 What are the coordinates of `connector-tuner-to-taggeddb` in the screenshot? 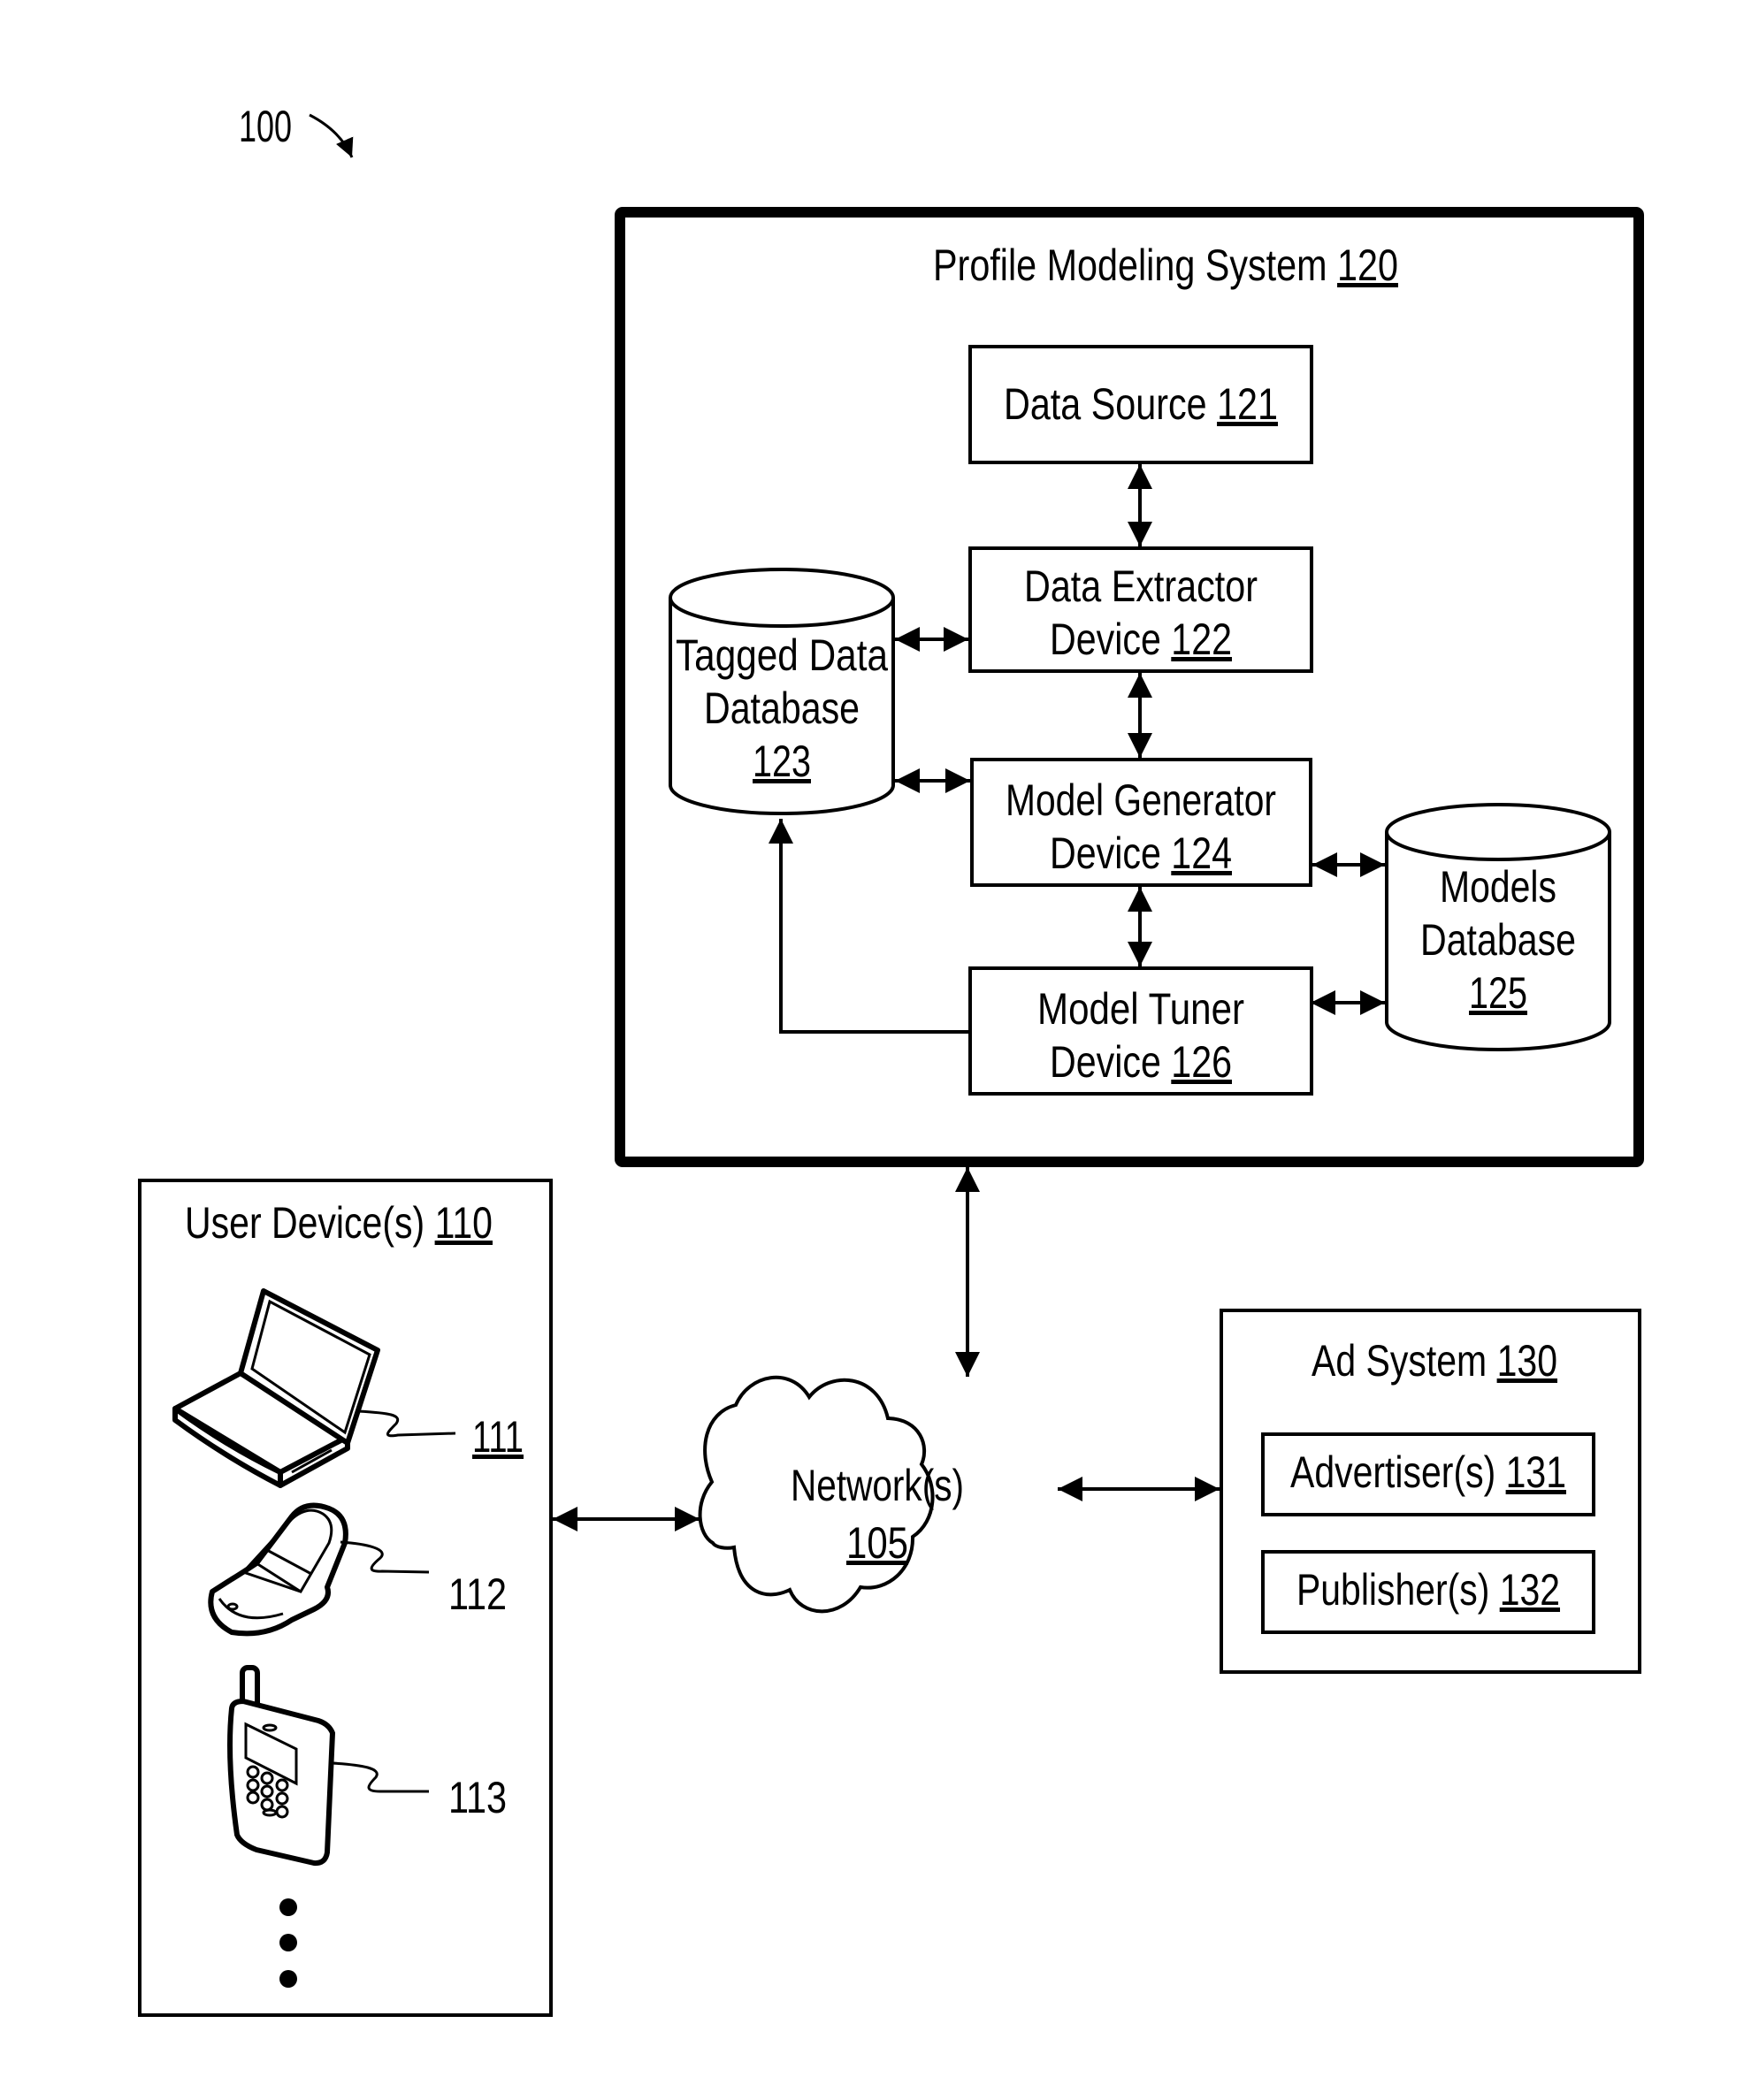 It's located at (869, 926).